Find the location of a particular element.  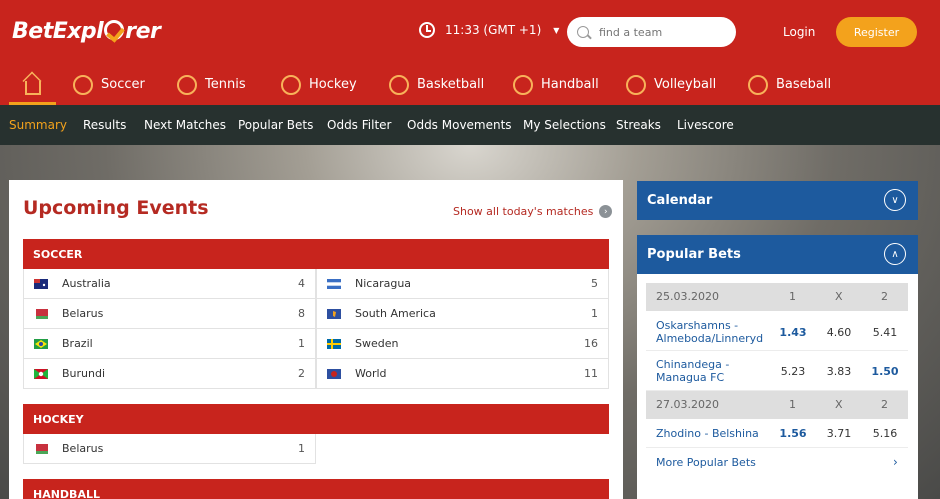

col-2-header: 2 is located at coordinates (884, 296).